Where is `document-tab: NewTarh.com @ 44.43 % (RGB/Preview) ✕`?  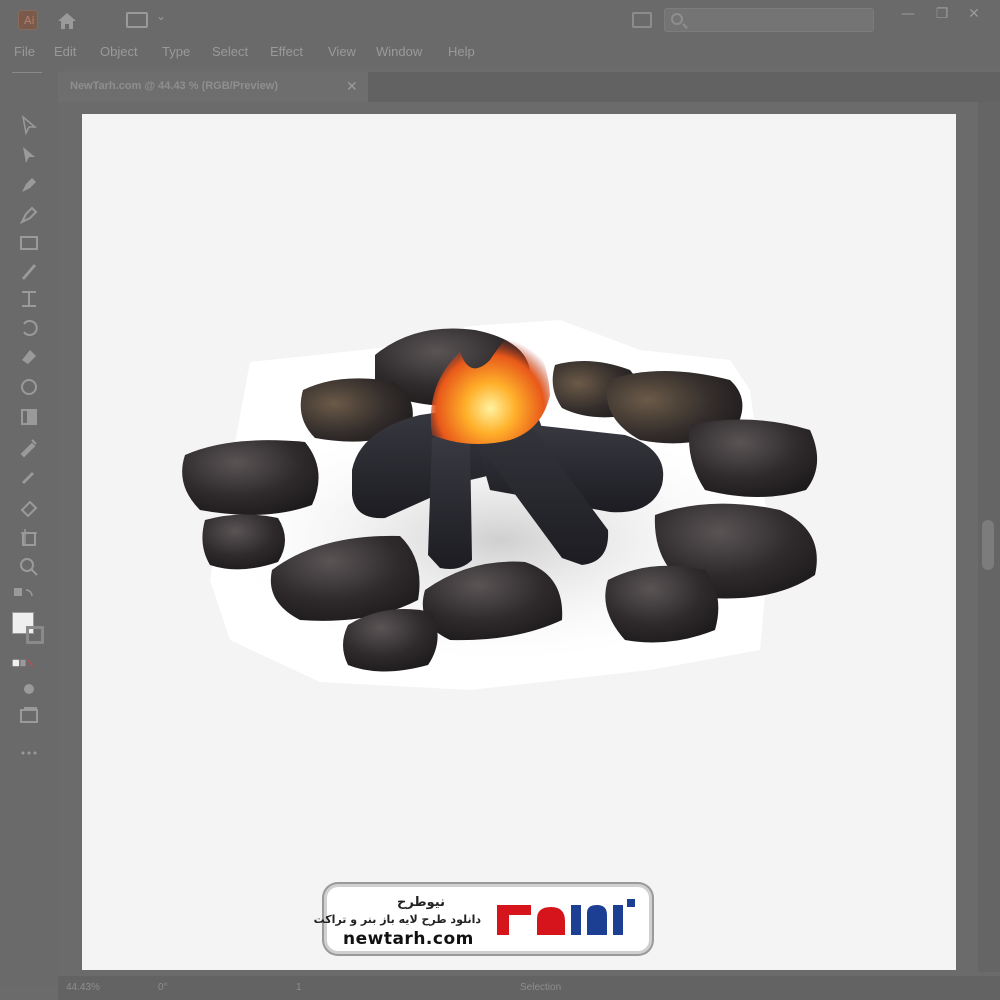
document-tab: NewTarh.com @ 44.43 % (RGB/Preview) ✕ is located at coordinates (213, 87).